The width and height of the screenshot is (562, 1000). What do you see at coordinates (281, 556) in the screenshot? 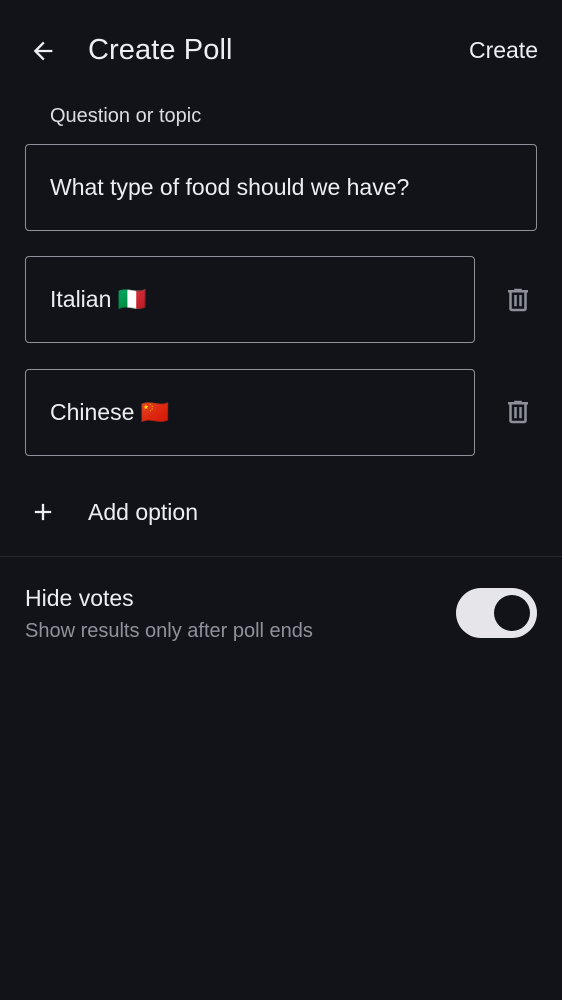
I see `divider` at bounding box center [281, 556].